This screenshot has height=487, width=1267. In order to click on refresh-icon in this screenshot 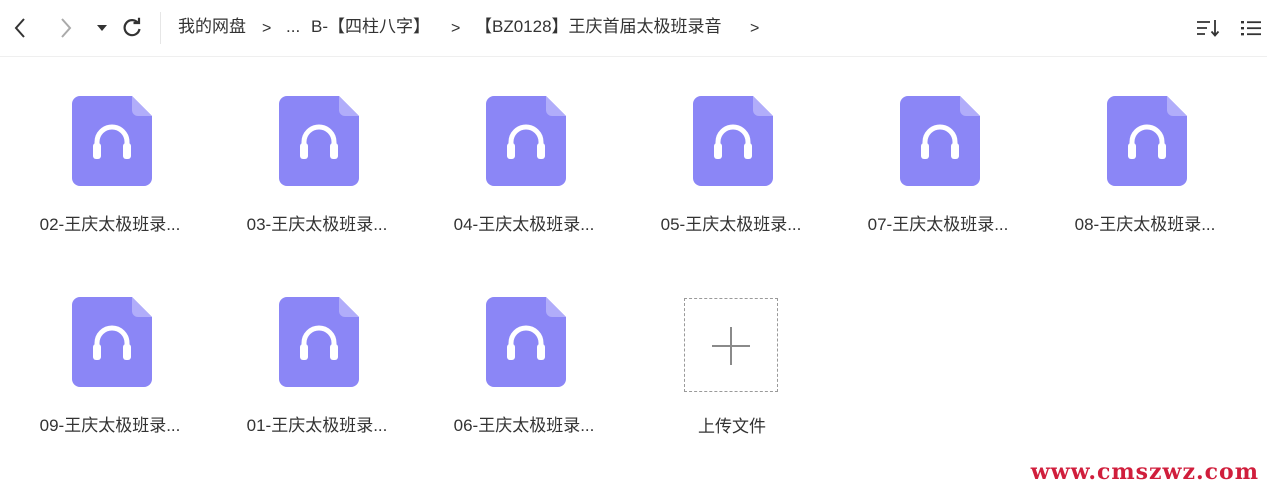, I will do `click(132, 27)`.